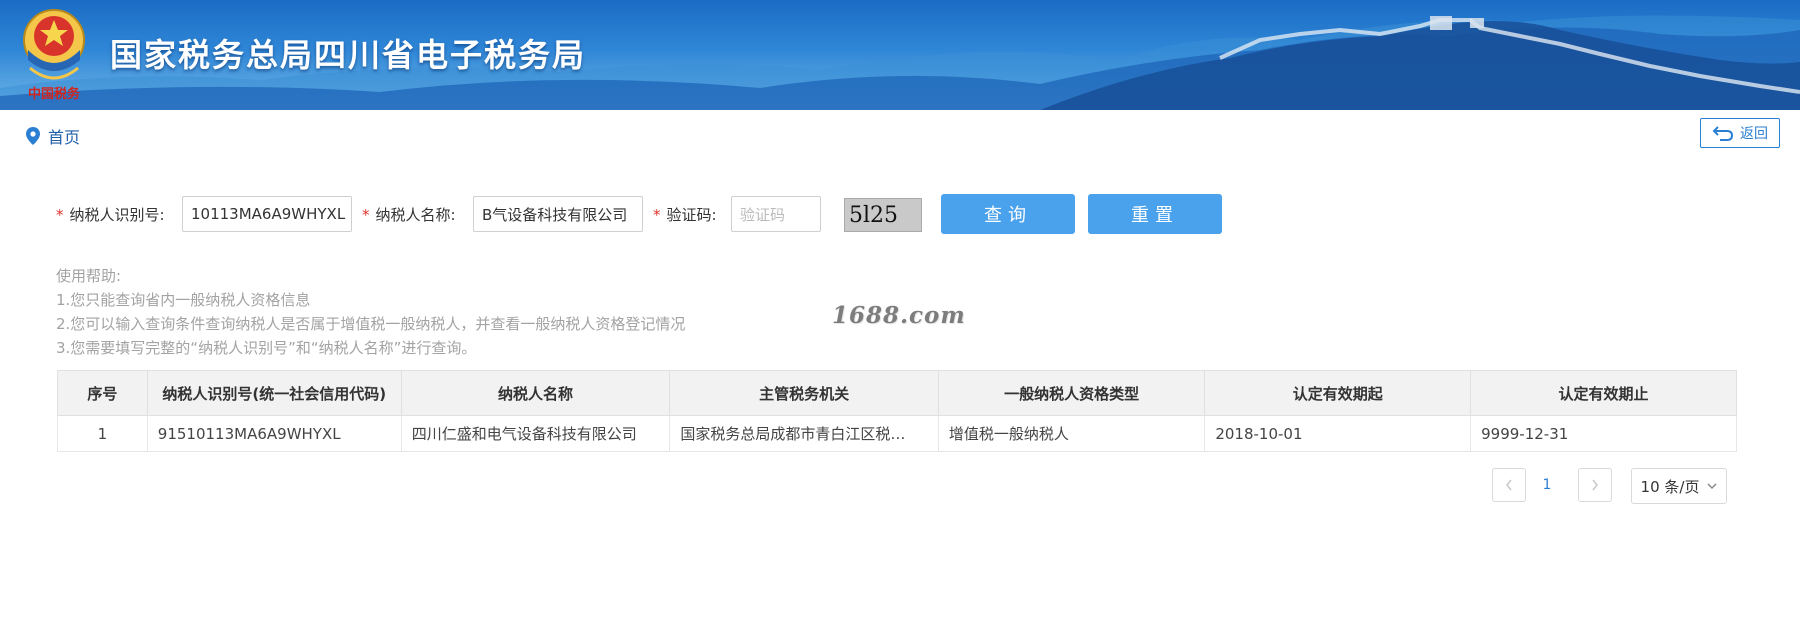 This screenshot has width=1800, height=631. What do you see at coordinates (1603, 393) in the screenshot?
I see `column-header: 认定有效期止` at bounding box center [1603, 393].